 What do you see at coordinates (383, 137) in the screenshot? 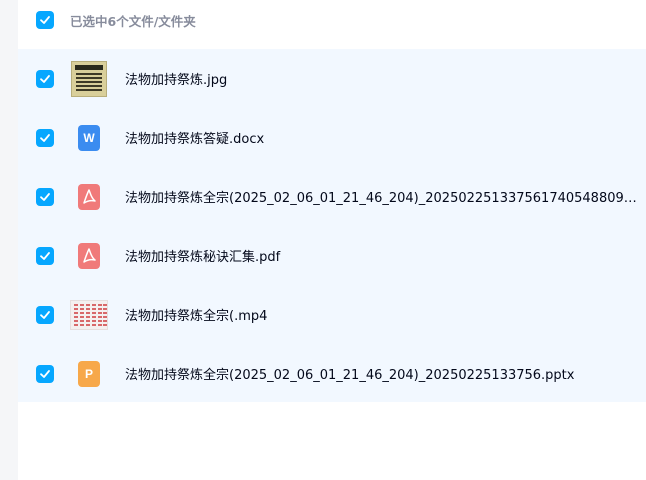
I see `file-name: 法物加持祭炼答疑.docx` at bounding box center [383, 137].